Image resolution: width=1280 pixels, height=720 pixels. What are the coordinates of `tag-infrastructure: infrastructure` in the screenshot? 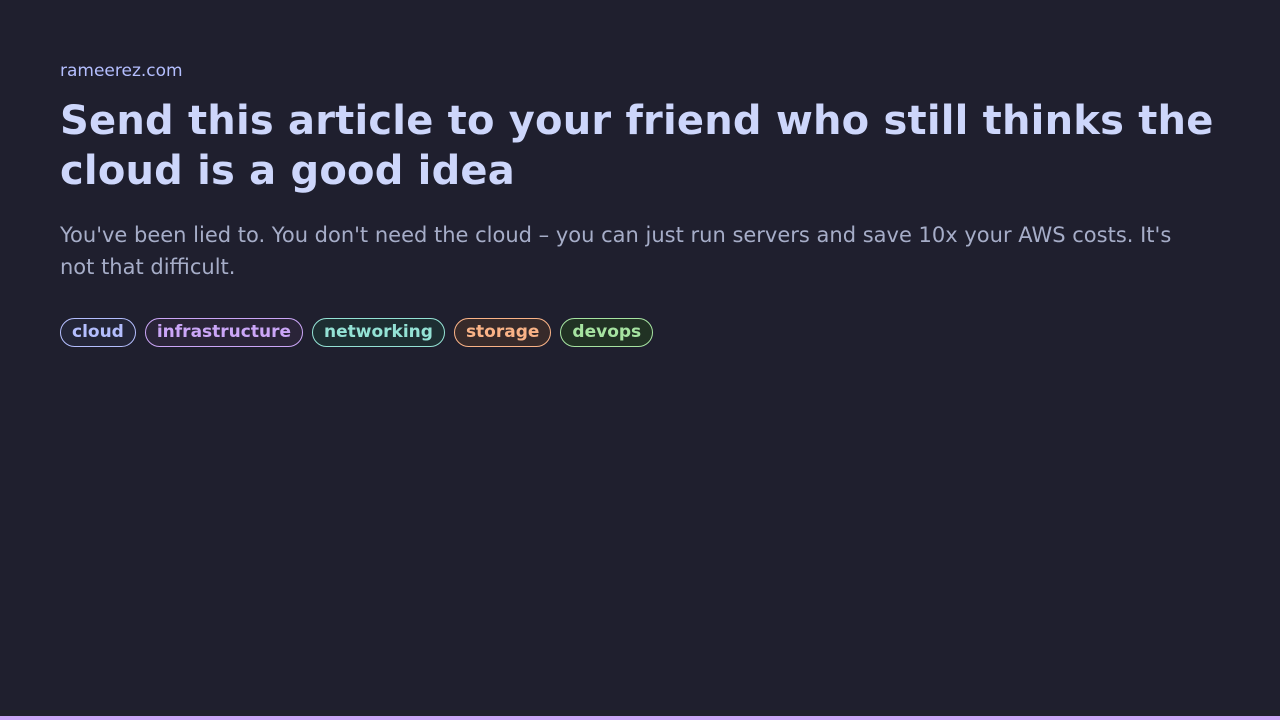 It's located at (223, 332).